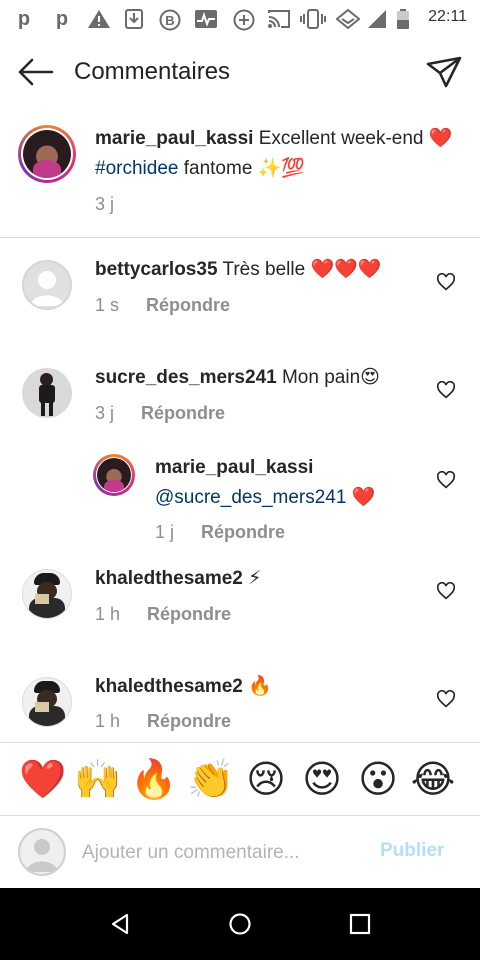 The height and width of the screenshot is (960, 480). What do you see at coordinates (98, 780) in the screenshot?
I see `emoji-raised-hands-button: 🙌` at bounding box center [98, 780].